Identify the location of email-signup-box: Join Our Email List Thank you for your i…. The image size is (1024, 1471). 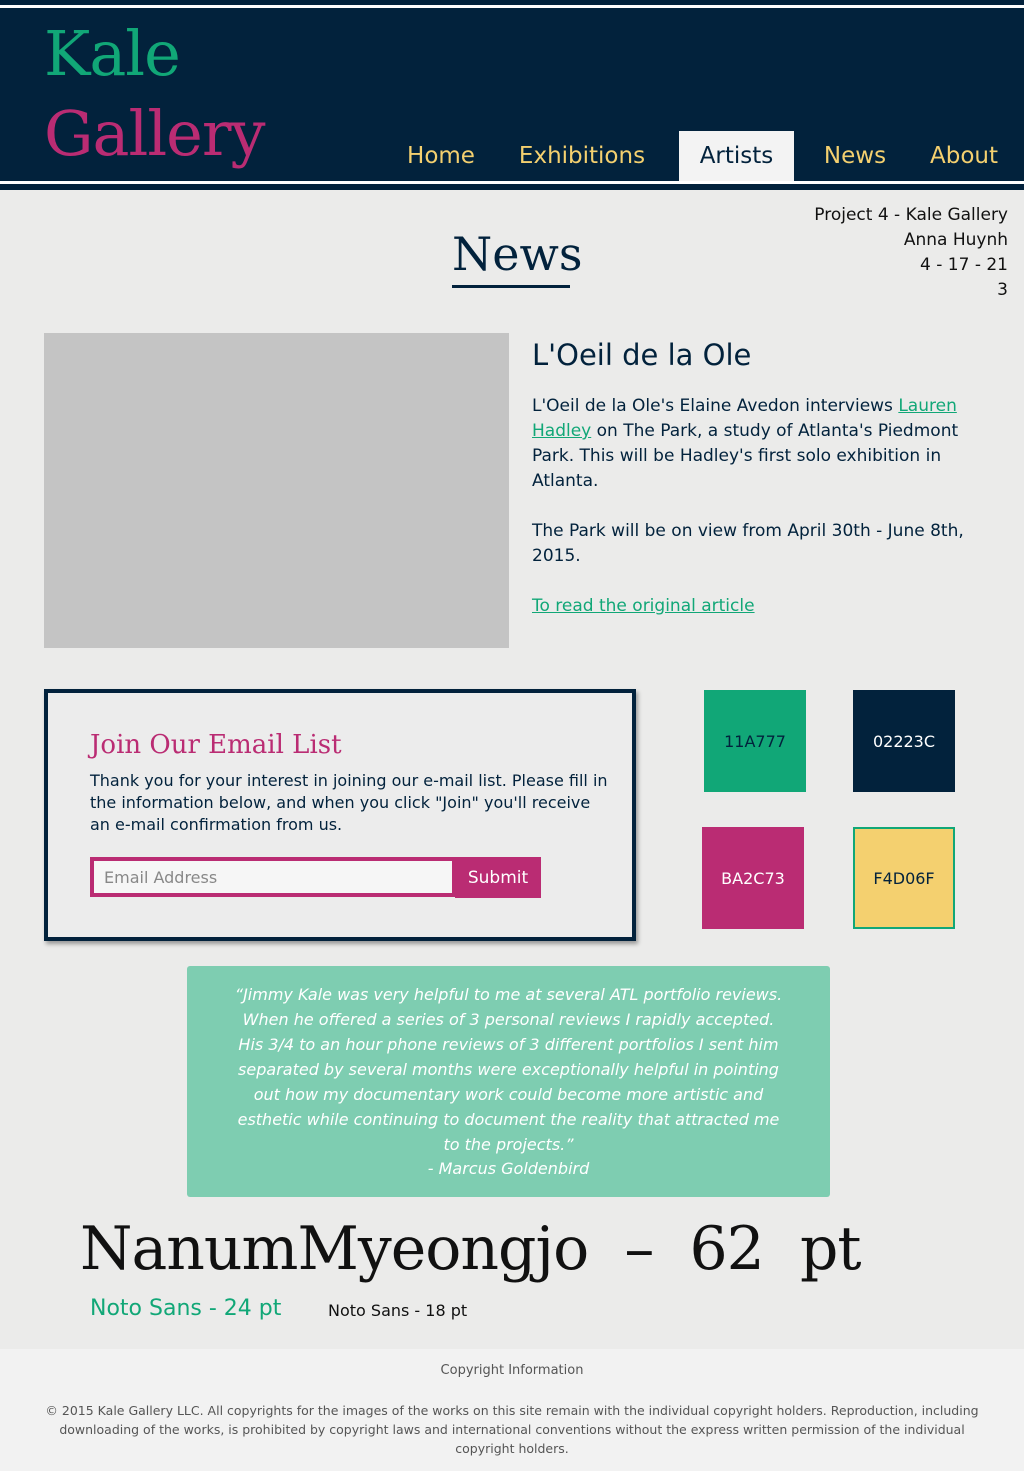
(340, 815).